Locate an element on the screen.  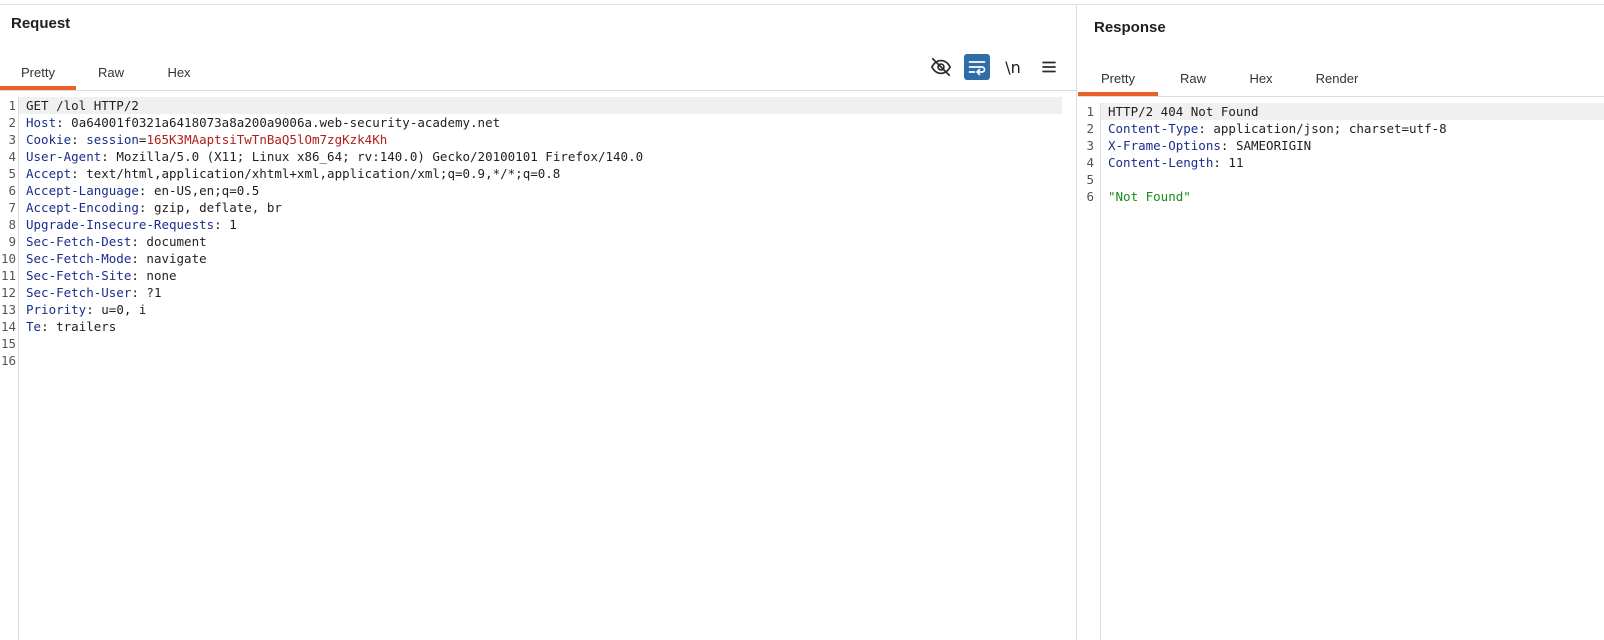
line-content: "Not Found" is located at coordinates (1146, 196).